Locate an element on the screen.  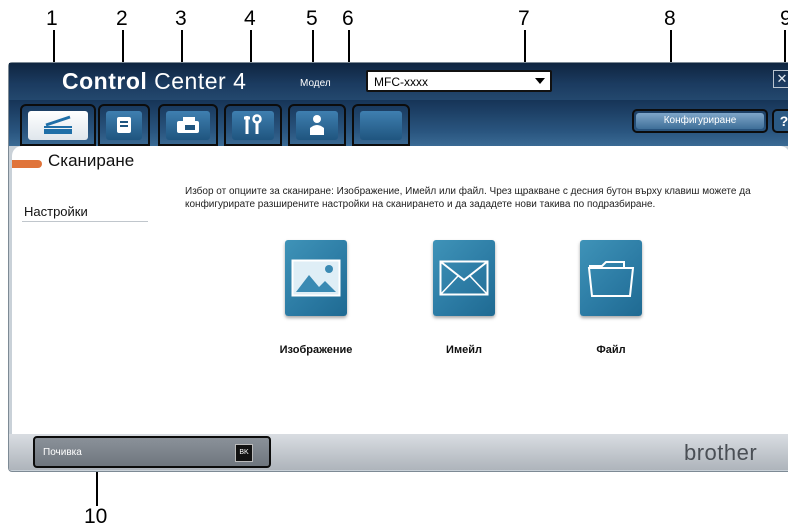
image-label: Изображение is located at coordinates (316, 350).